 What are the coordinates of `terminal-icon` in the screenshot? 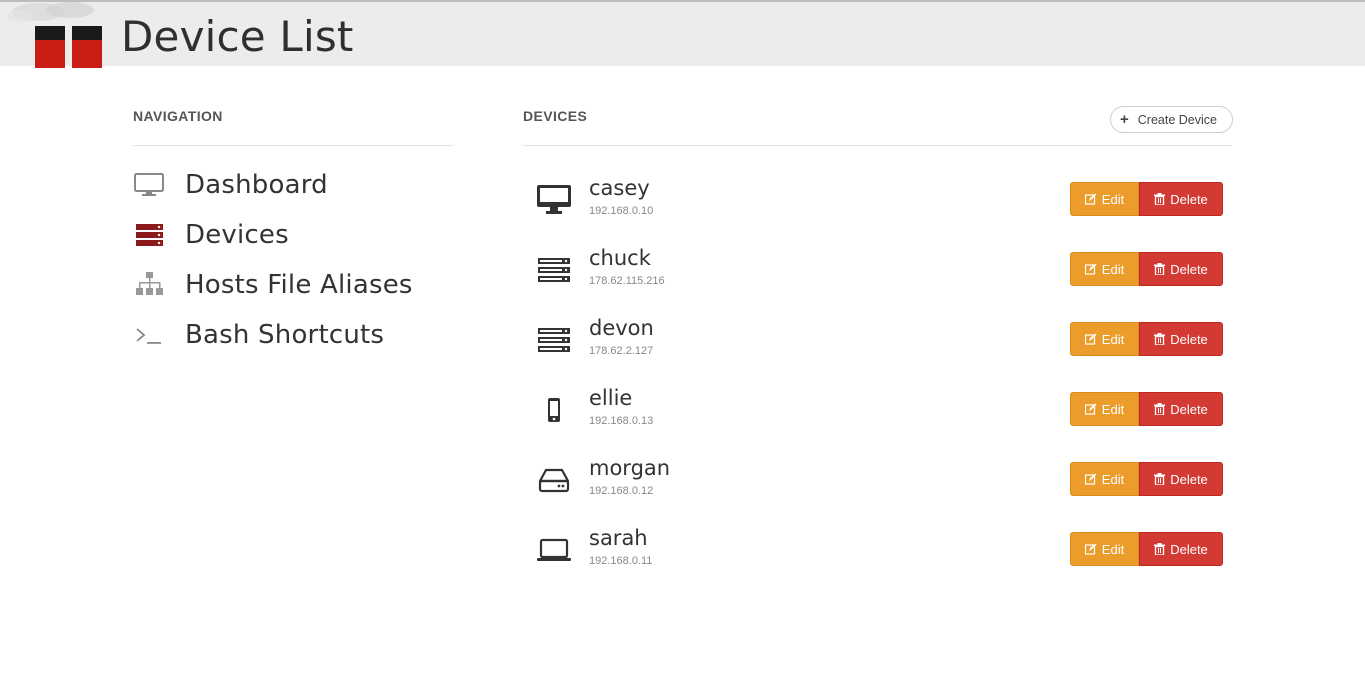 It's located at (151, 335).